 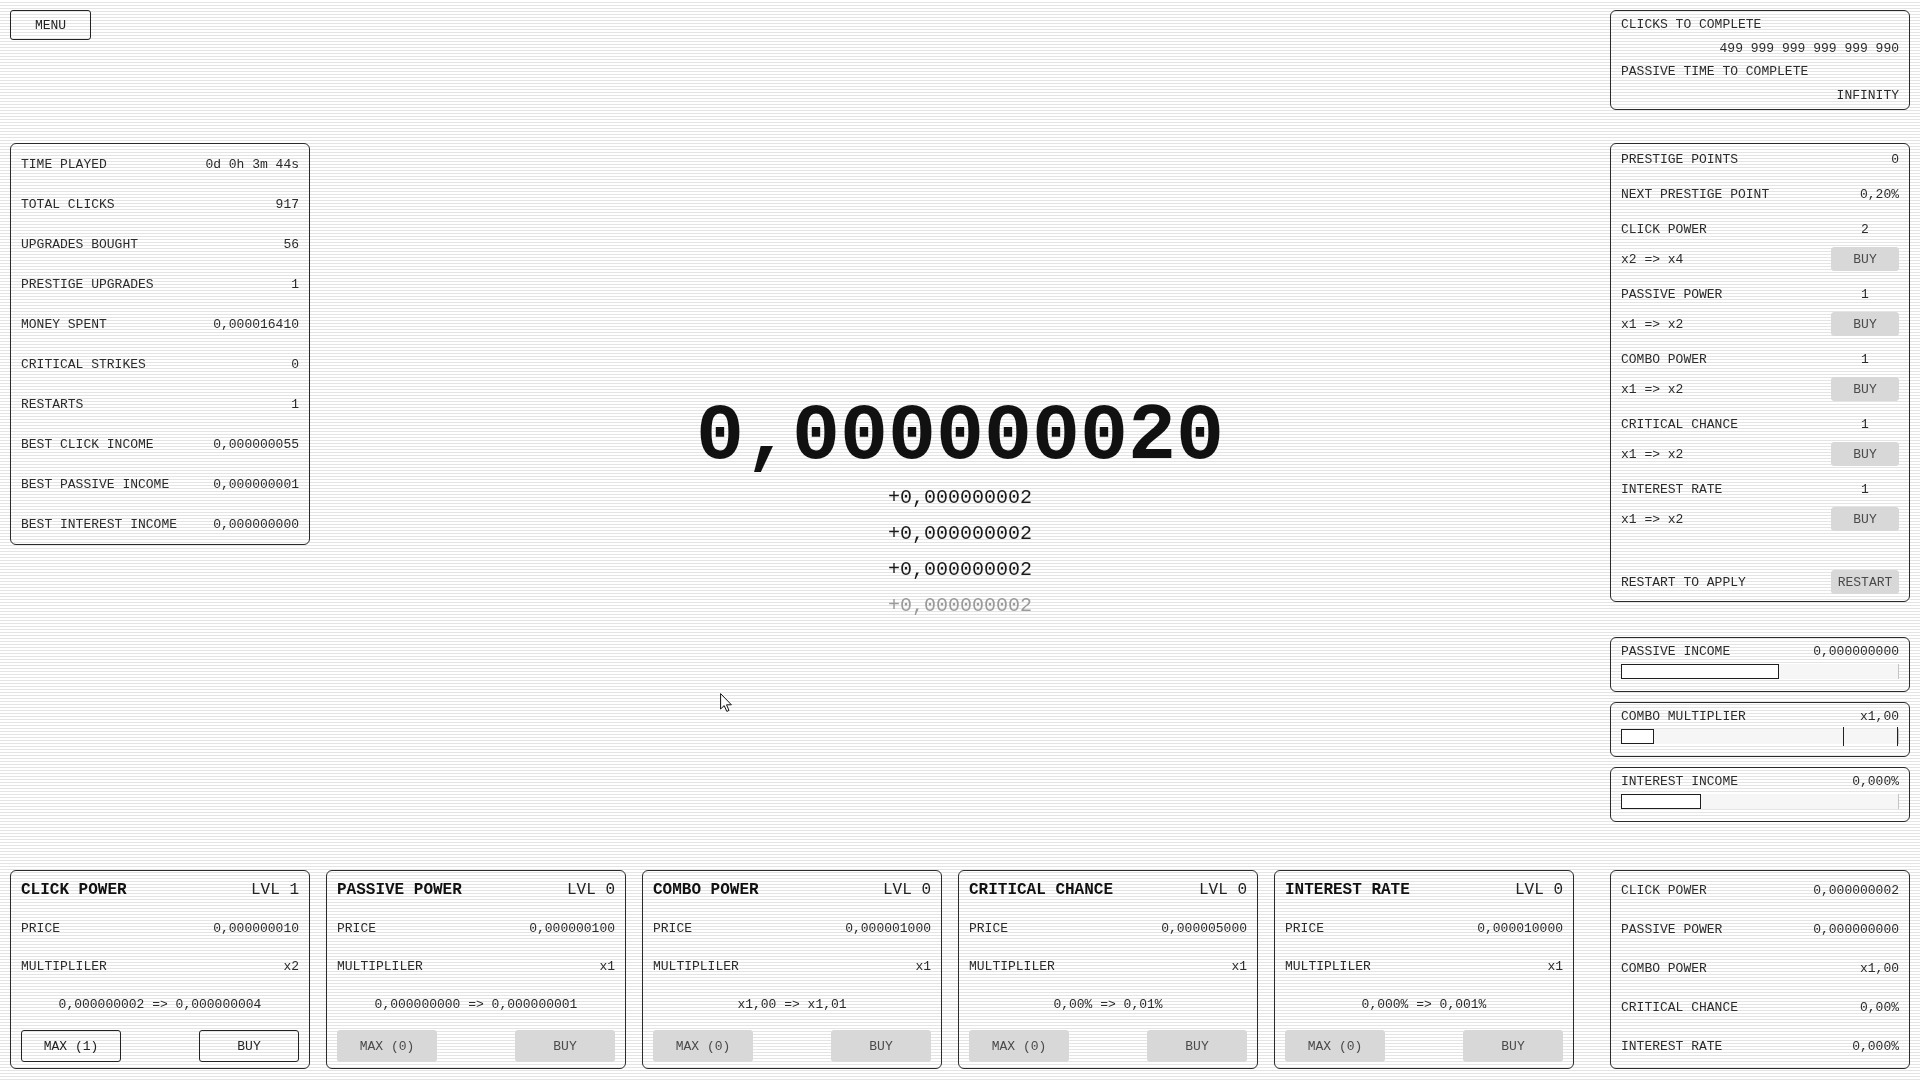 I want to click on stat-value: 0,000016410, so click(x=256, y=324).